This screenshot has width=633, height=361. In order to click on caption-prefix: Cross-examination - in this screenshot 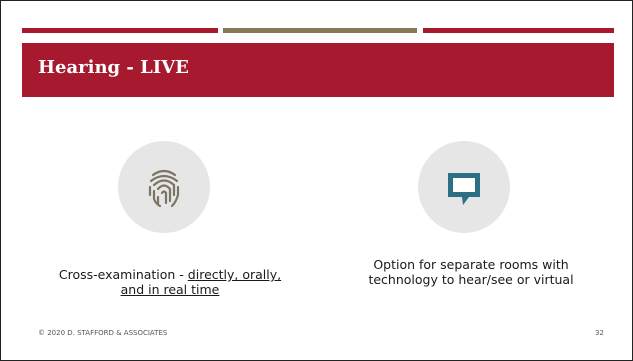, I will do `click(123, 274)`.